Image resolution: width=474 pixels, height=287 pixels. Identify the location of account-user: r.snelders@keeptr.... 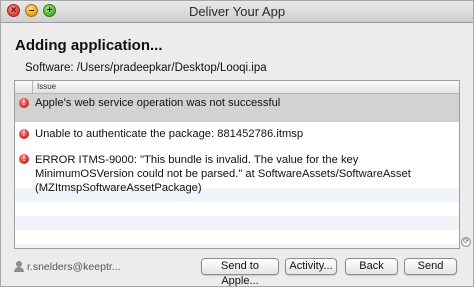
(67, 267).